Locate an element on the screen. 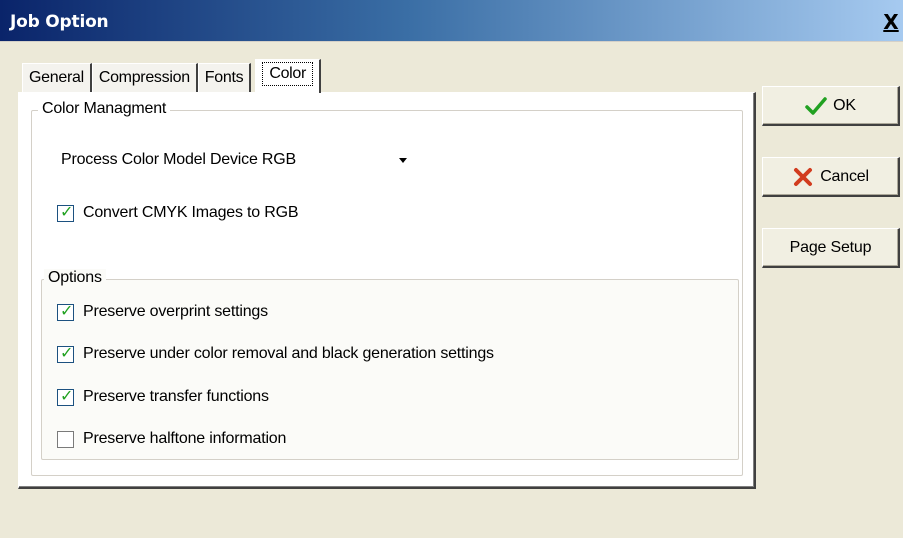  convert-cmyk-checkbox is located at coordinates (65, 212).